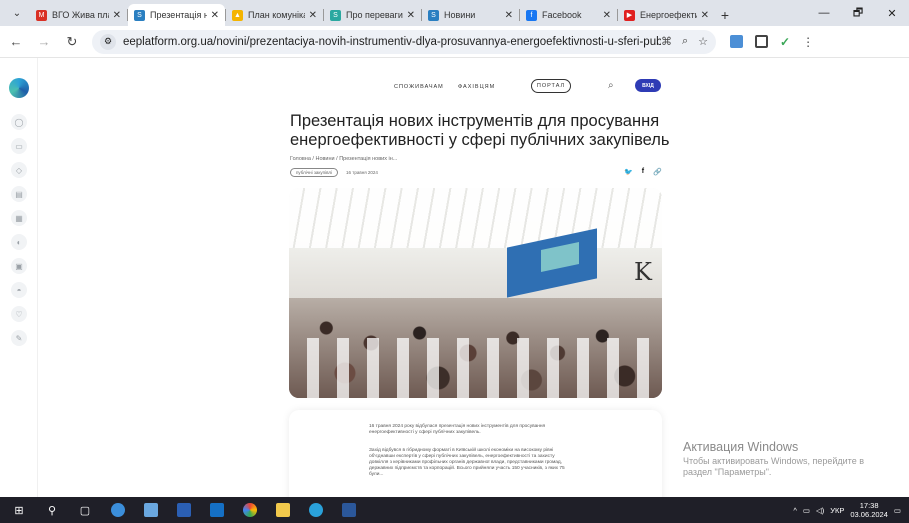  I want to click on new-tab-button: +, so click(725, 15).